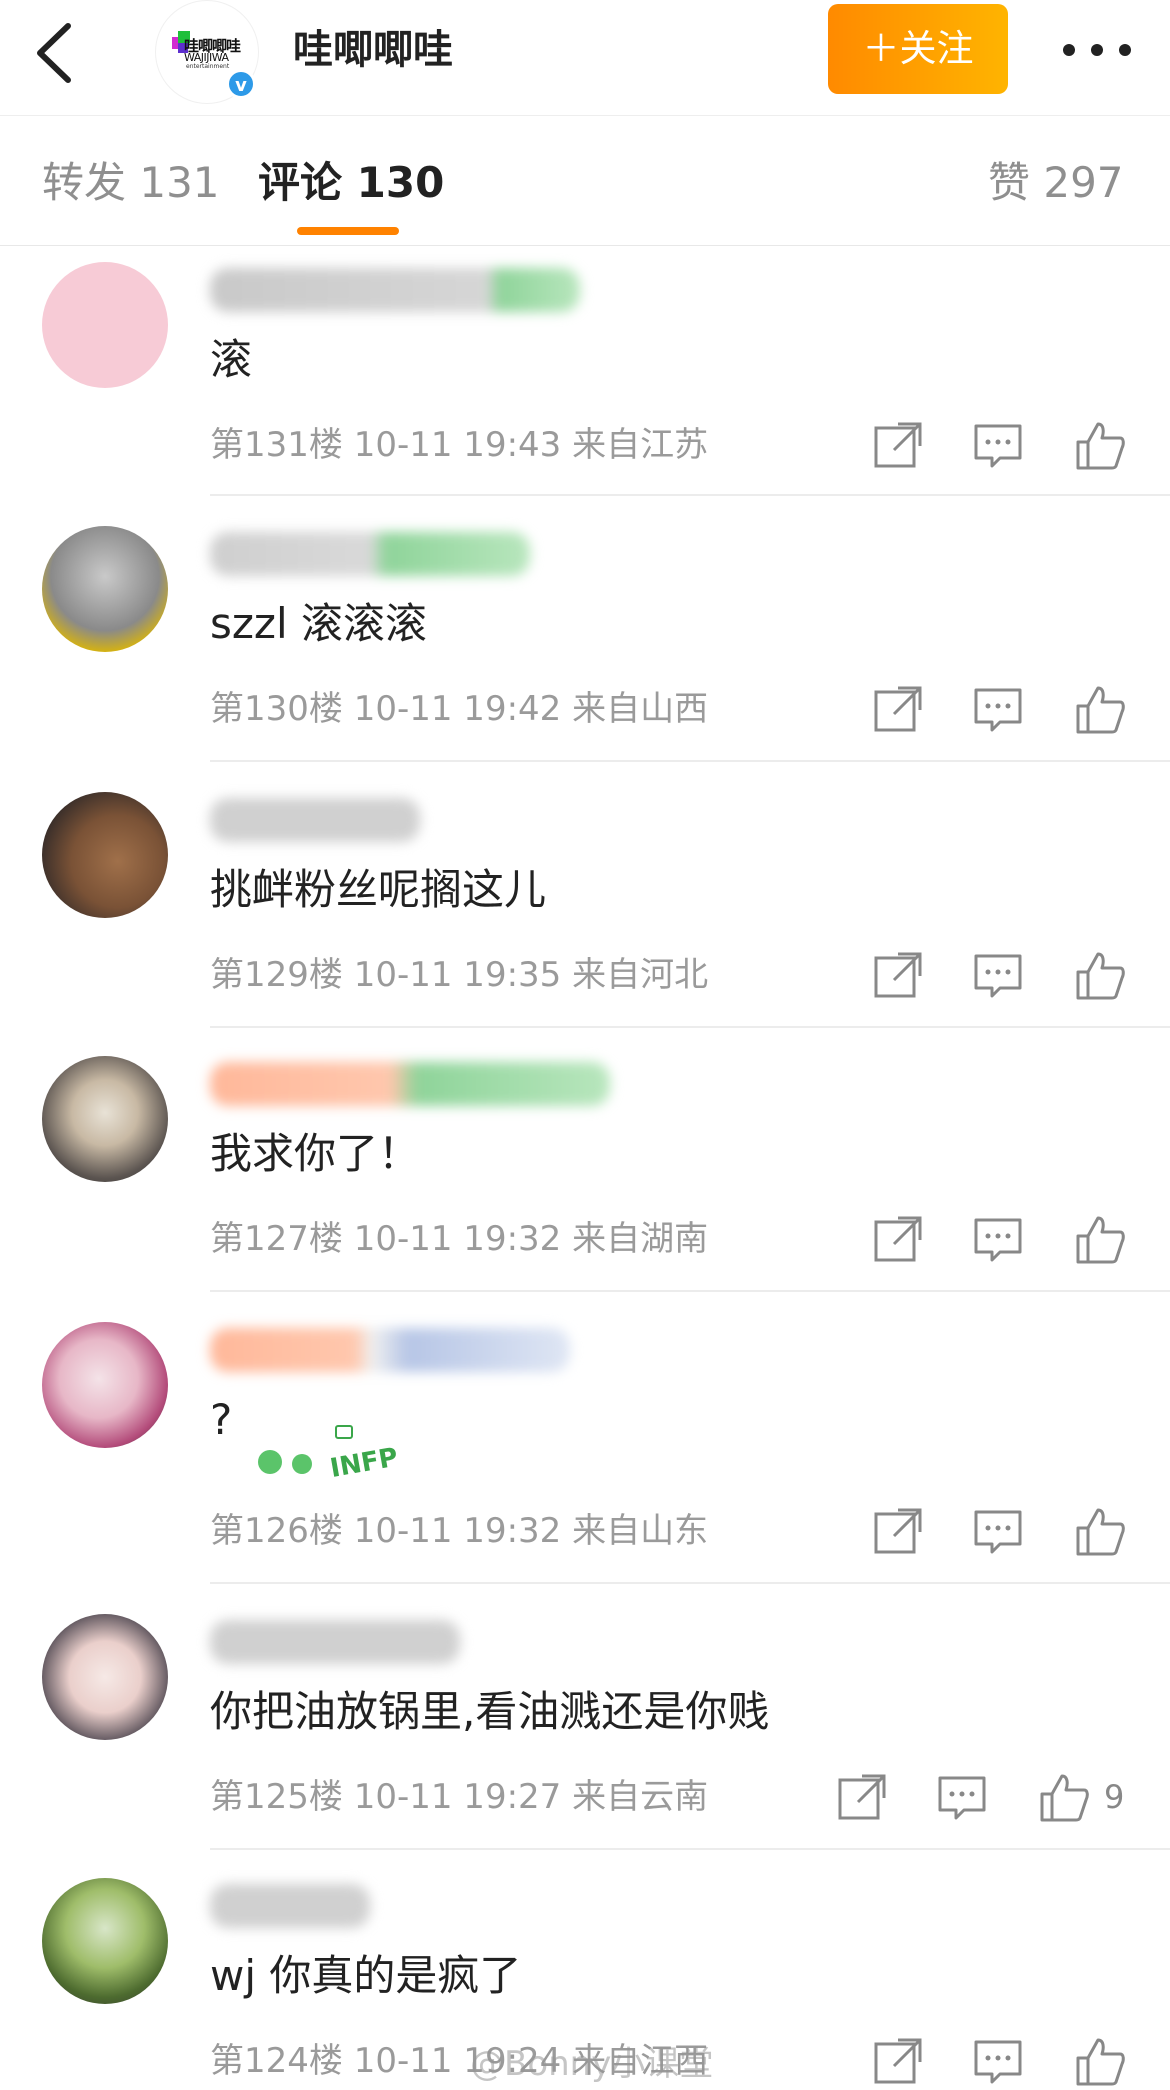 This screenshot has width=1170, height=2090. What do you see at coordinates (318, 623) in the screenshot?
I see `comment-text: szzl 滚滚滚` at bounding box center [318, 623].